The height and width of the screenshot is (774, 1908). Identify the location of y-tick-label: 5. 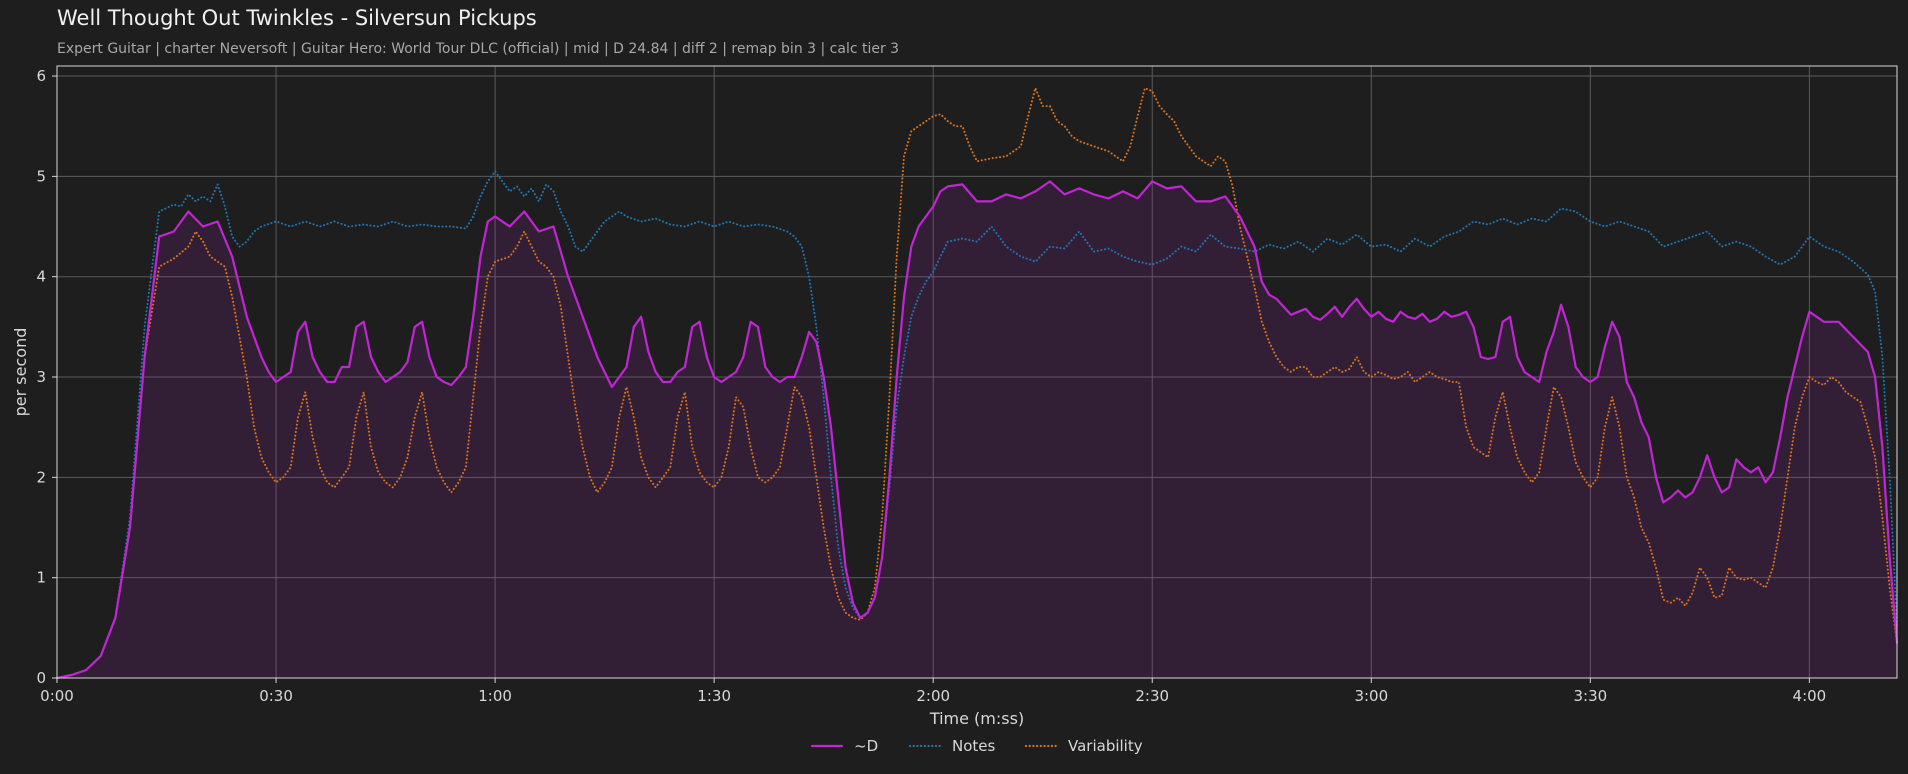
(41, 176).